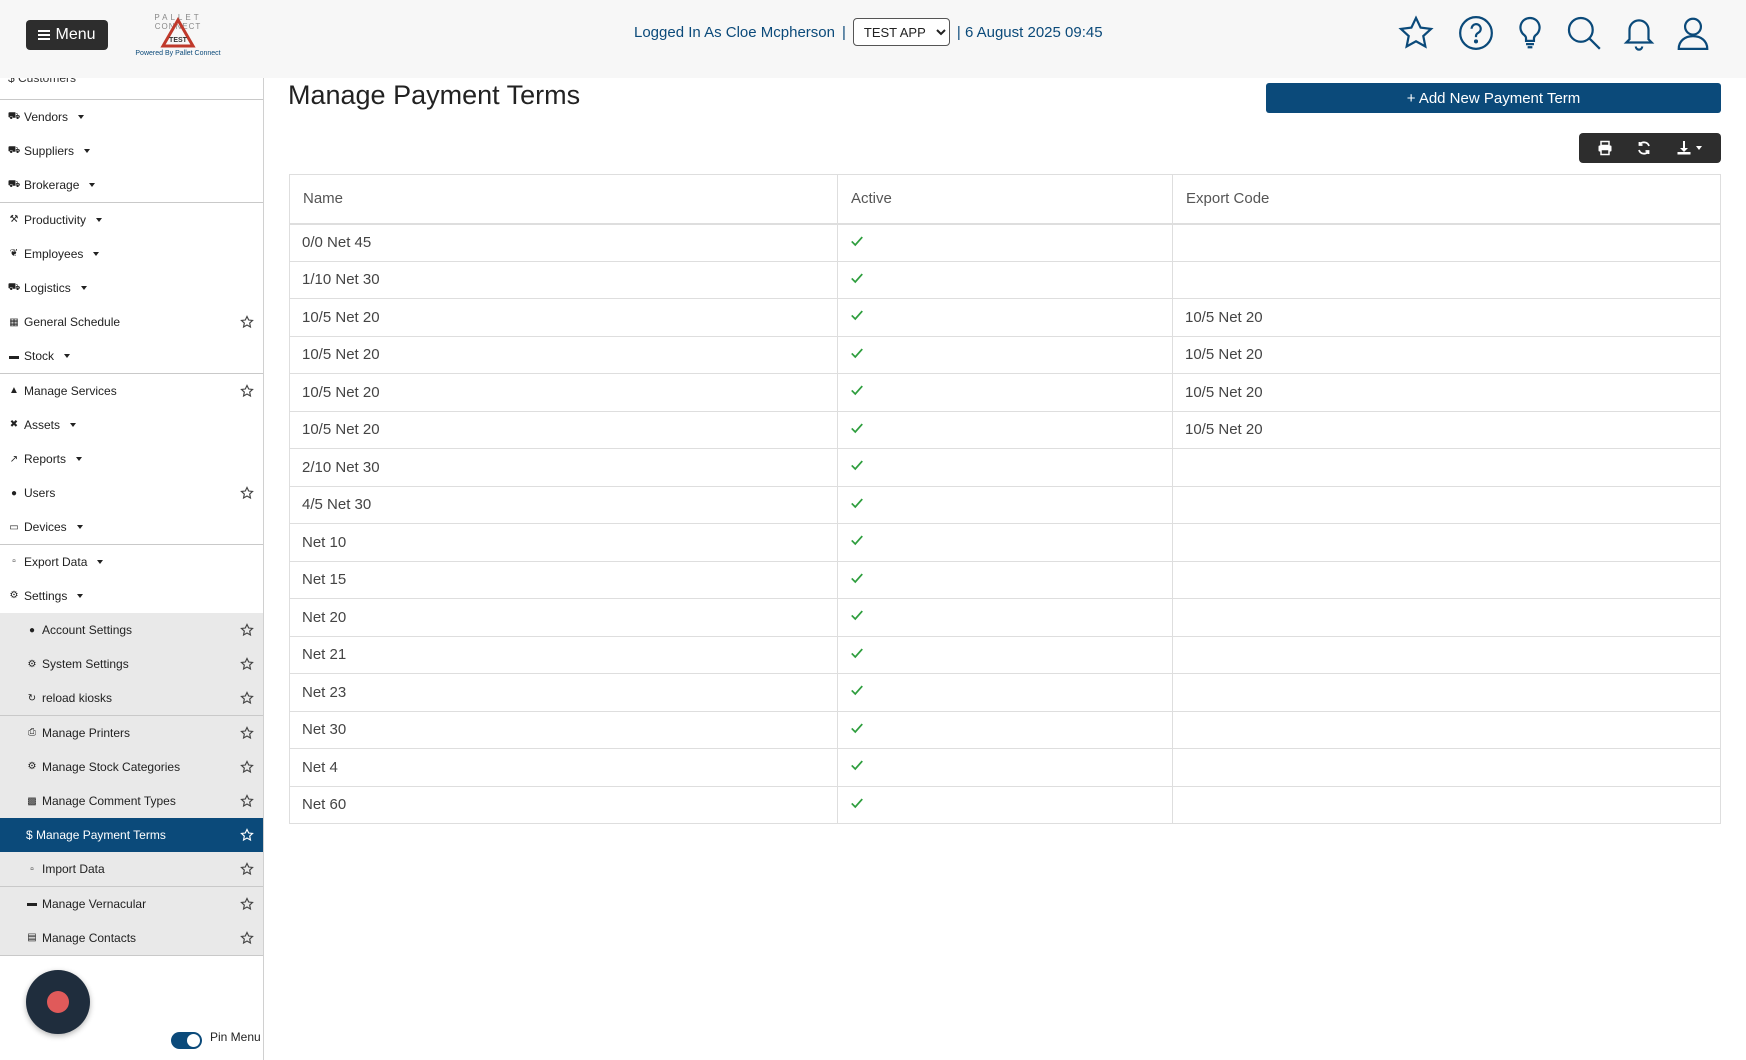 This screenshot has height=1060, width=1746. I want to click on sidebar-item-label: Devices, so click(45, 527).